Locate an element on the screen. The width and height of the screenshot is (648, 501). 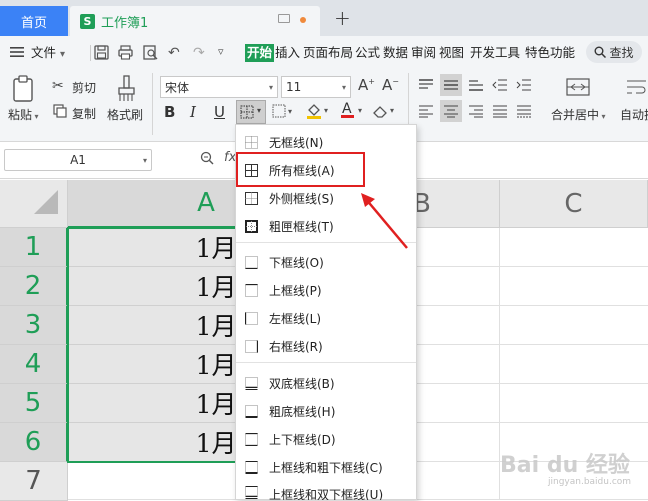
monitor-icon is located at coordinates (284, 18).